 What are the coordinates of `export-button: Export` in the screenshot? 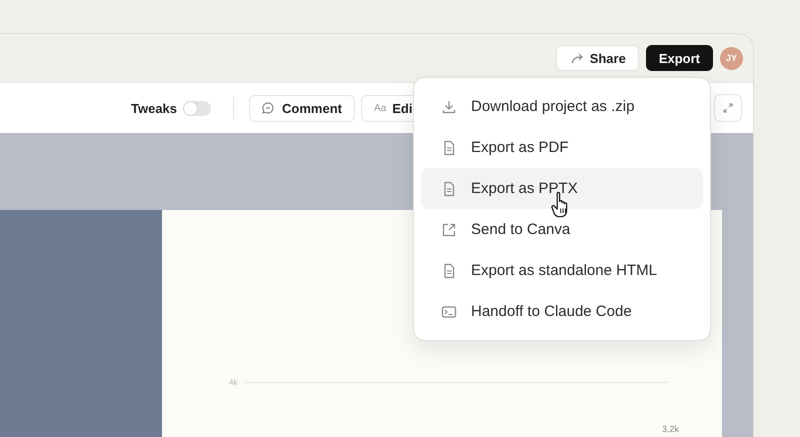 It's located at (679, 58).